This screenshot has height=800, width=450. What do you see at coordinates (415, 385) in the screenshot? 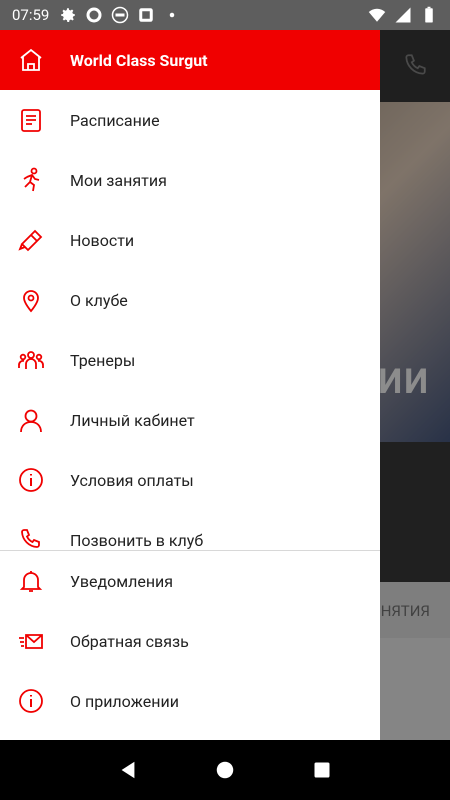
I see `drawer-scrim` at bounding box center [415, 385].